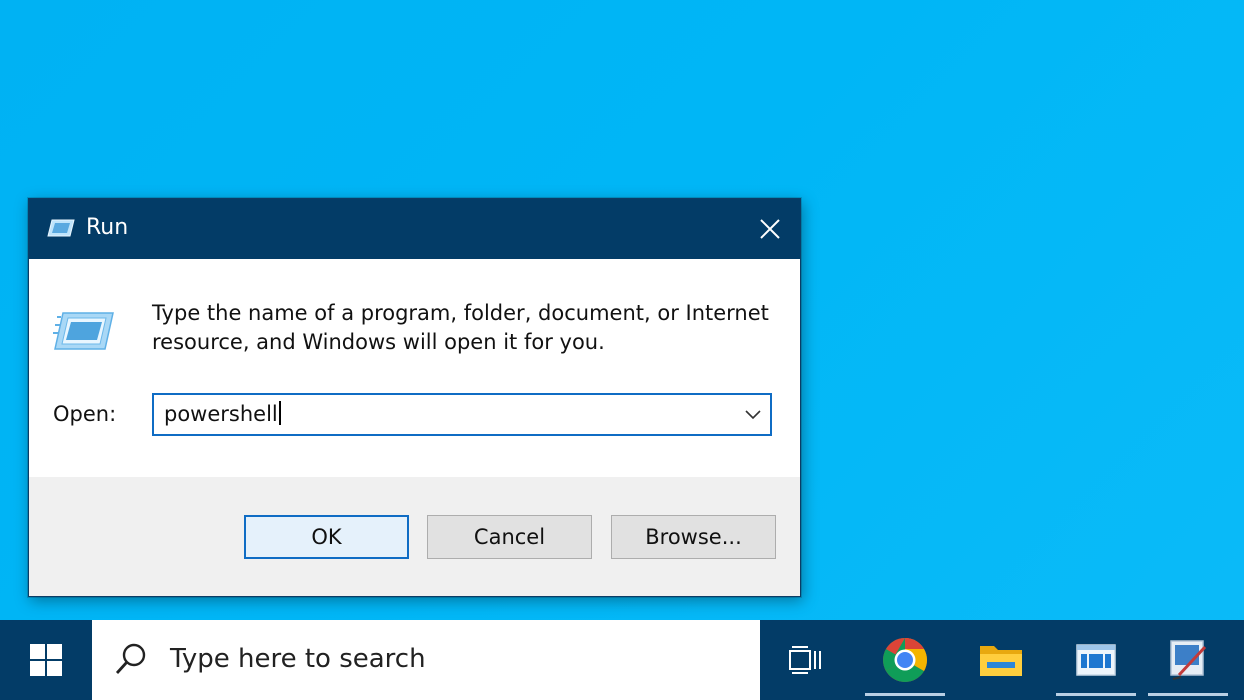  Describe the element at coordinates (509, 537) in the screenshot. I see `cancel-button: Cancel` at that location.